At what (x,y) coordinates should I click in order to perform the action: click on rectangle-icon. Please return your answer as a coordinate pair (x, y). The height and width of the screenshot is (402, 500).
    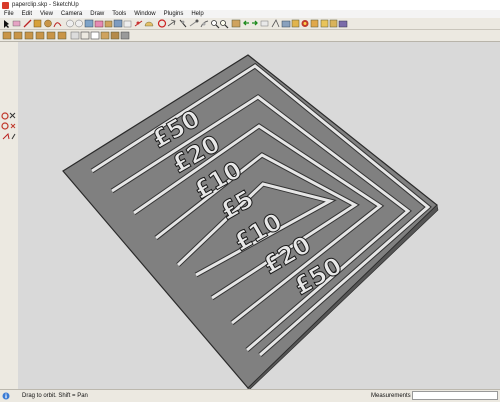
    Looking at the image, I should click on (37, 23).